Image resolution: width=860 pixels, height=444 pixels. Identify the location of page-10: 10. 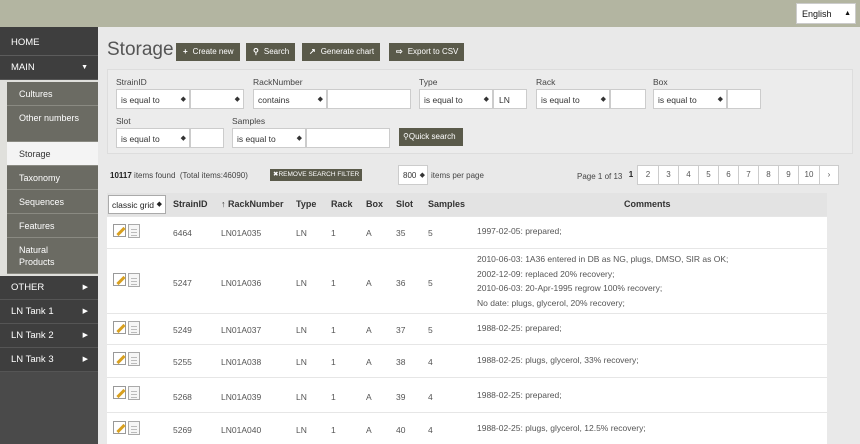
(809, 175).